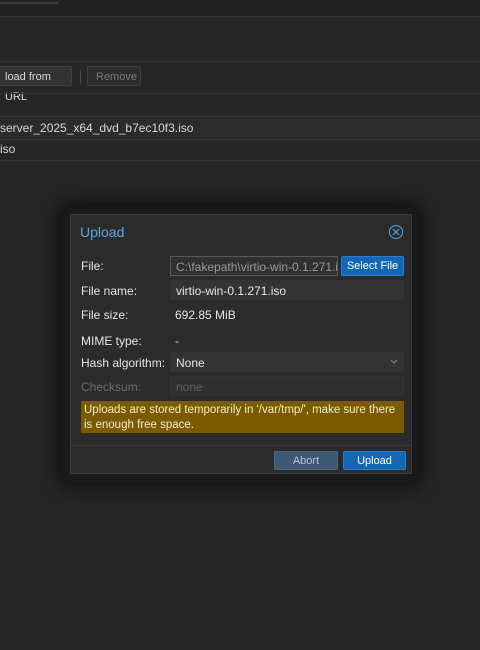  I want to click on upload-from-url-button: load from URL, so click(36, 84).